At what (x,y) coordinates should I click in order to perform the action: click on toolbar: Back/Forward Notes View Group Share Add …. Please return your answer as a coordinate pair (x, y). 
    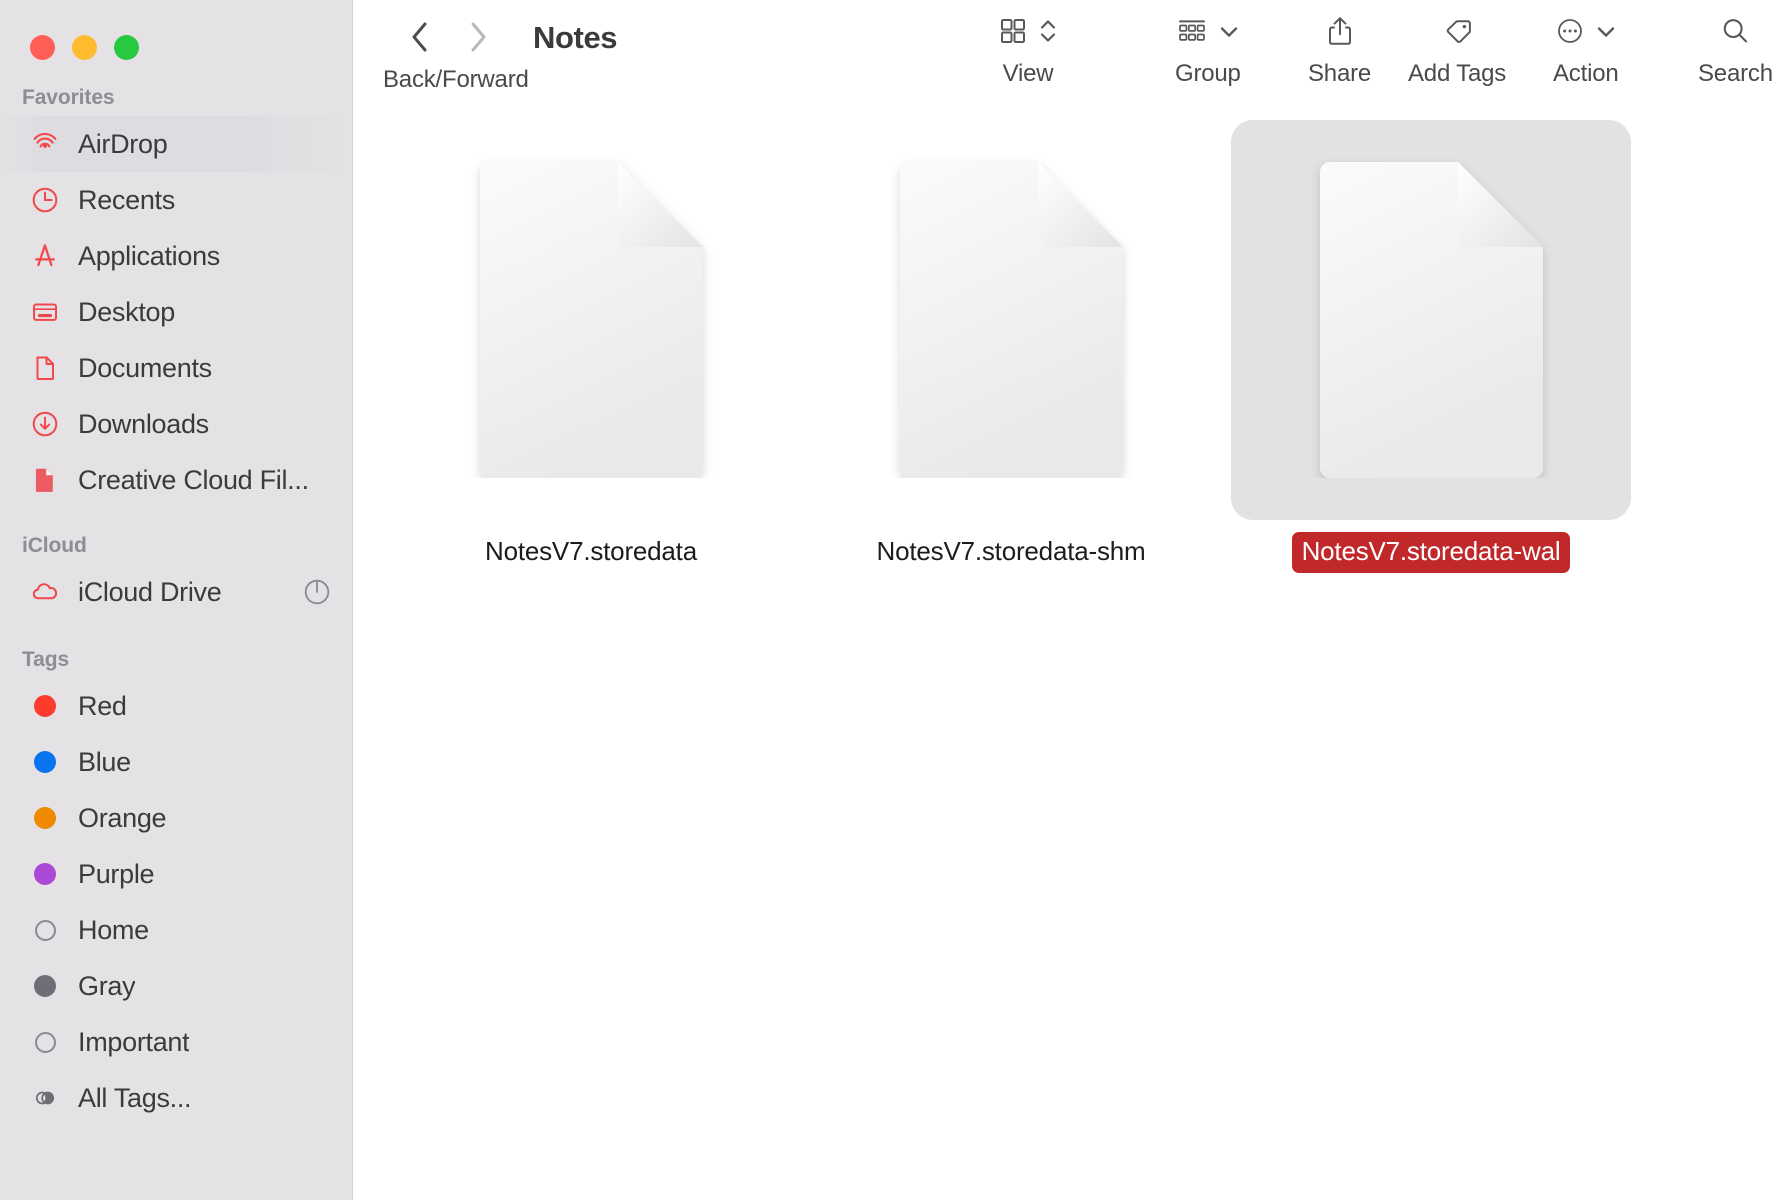
    Looking at the image, I should click on (1070, 55).